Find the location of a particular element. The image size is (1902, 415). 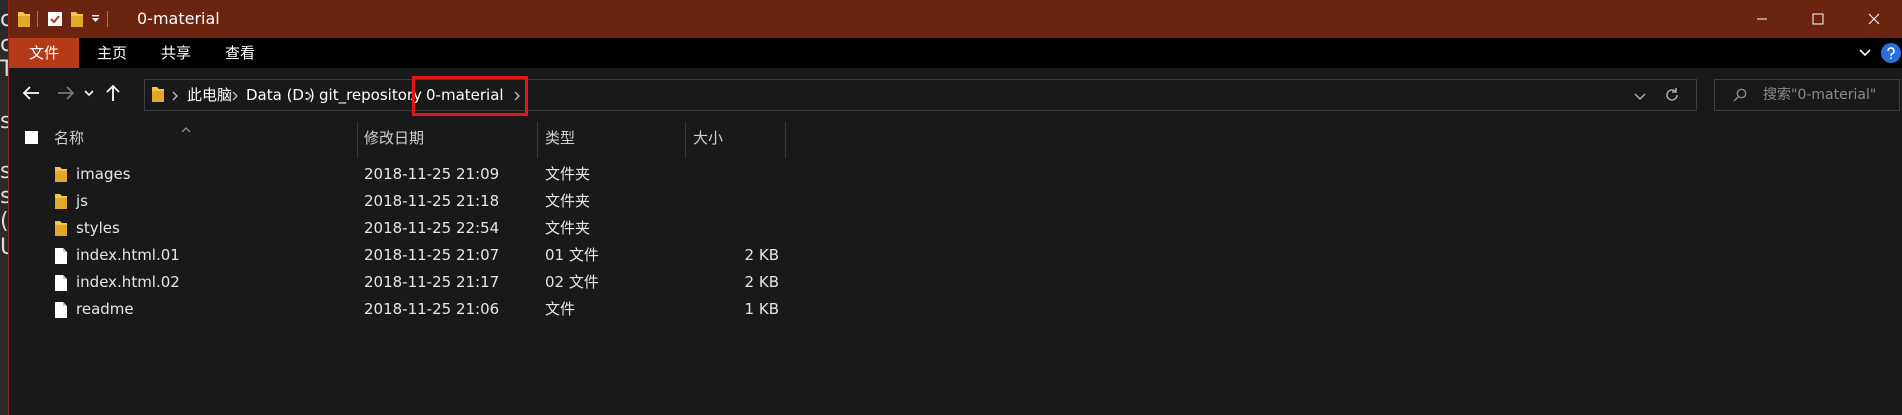

recent-locations-button is located at coordinates (89, 93).